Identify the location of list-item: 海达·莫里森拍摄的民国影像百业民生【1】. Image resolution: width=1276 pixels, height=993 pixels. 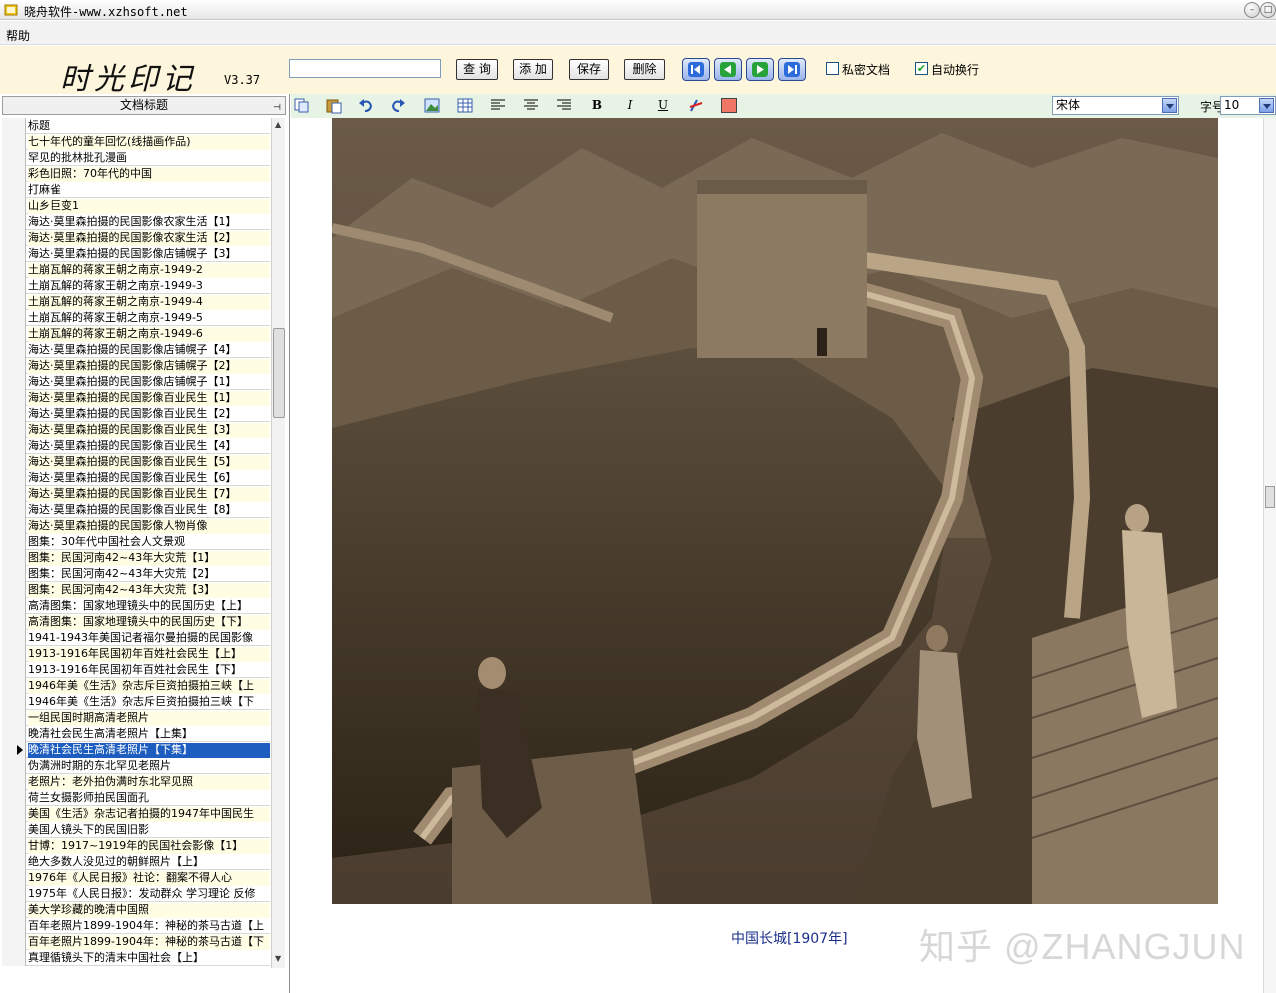
(136, 398).